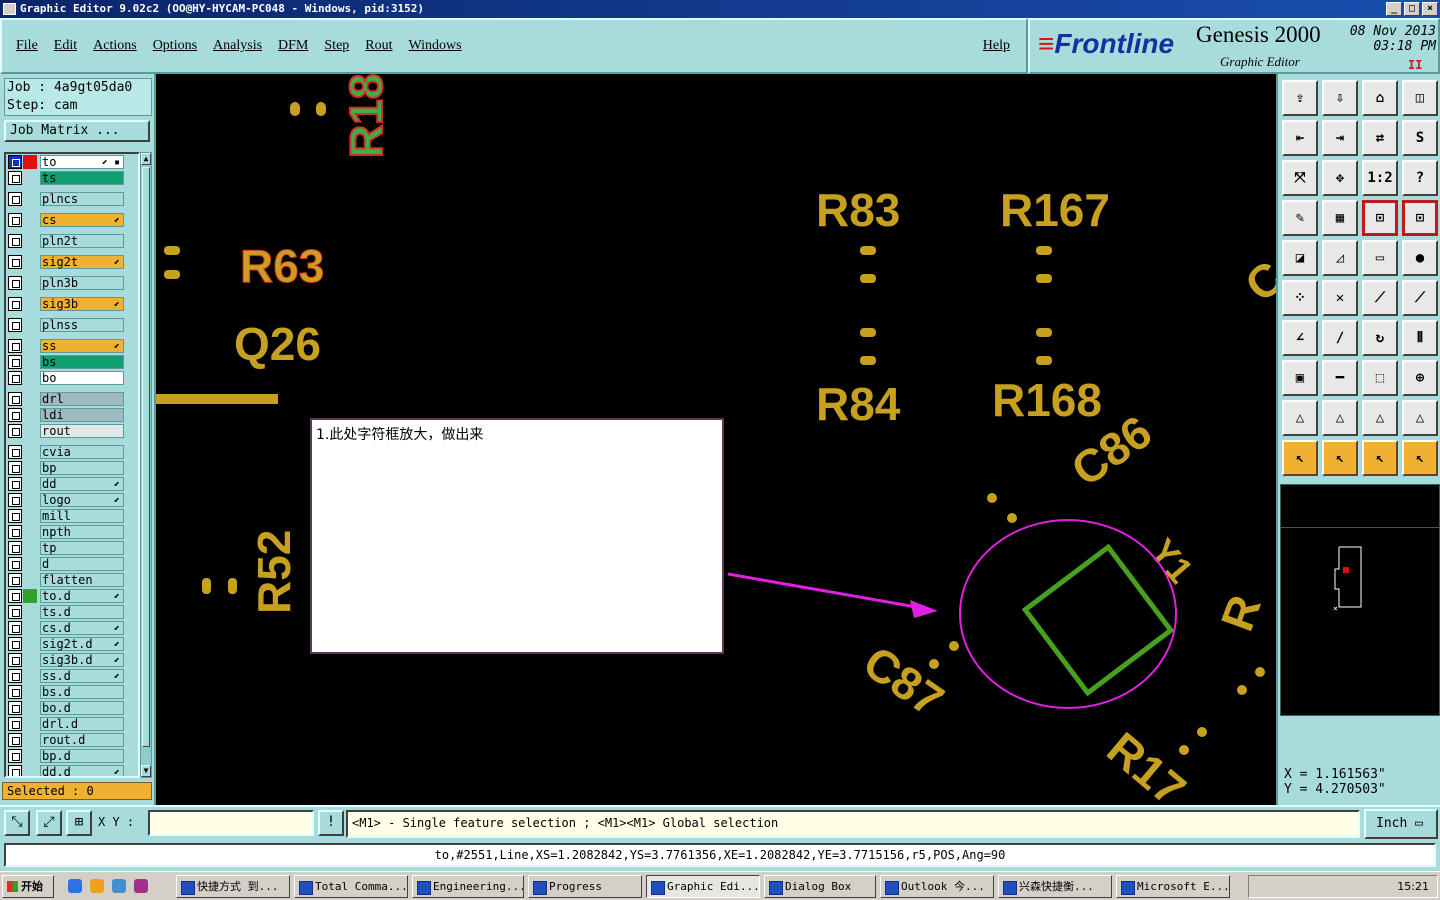 This screenshot has width=1440, height=900. I want to click on overview-map: ×, so click(1360, 600).